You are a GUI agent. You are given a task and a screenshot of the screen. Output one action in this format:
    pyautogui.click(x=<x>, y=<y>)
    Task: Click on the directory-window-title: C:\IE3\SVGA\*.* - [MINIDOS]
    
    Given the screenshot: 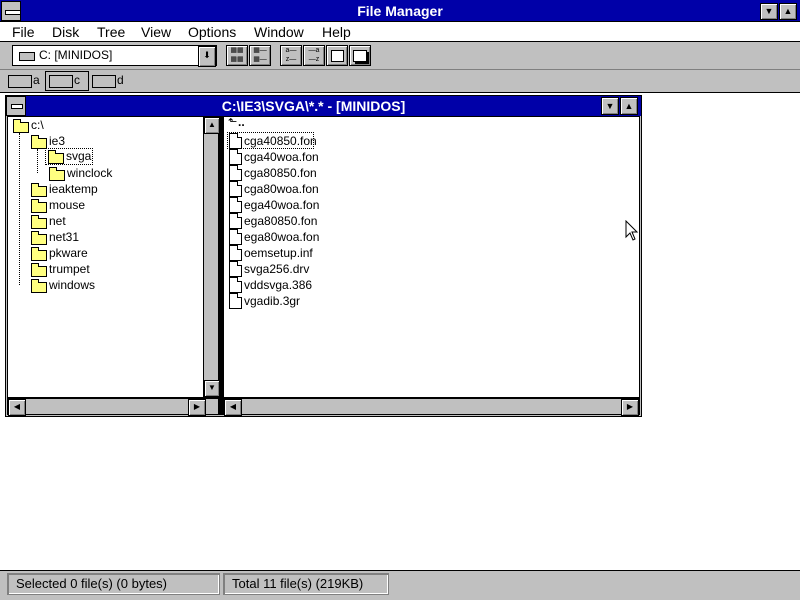 What is the action you would take?
    pyautogui.click(x=313, y=106)
    